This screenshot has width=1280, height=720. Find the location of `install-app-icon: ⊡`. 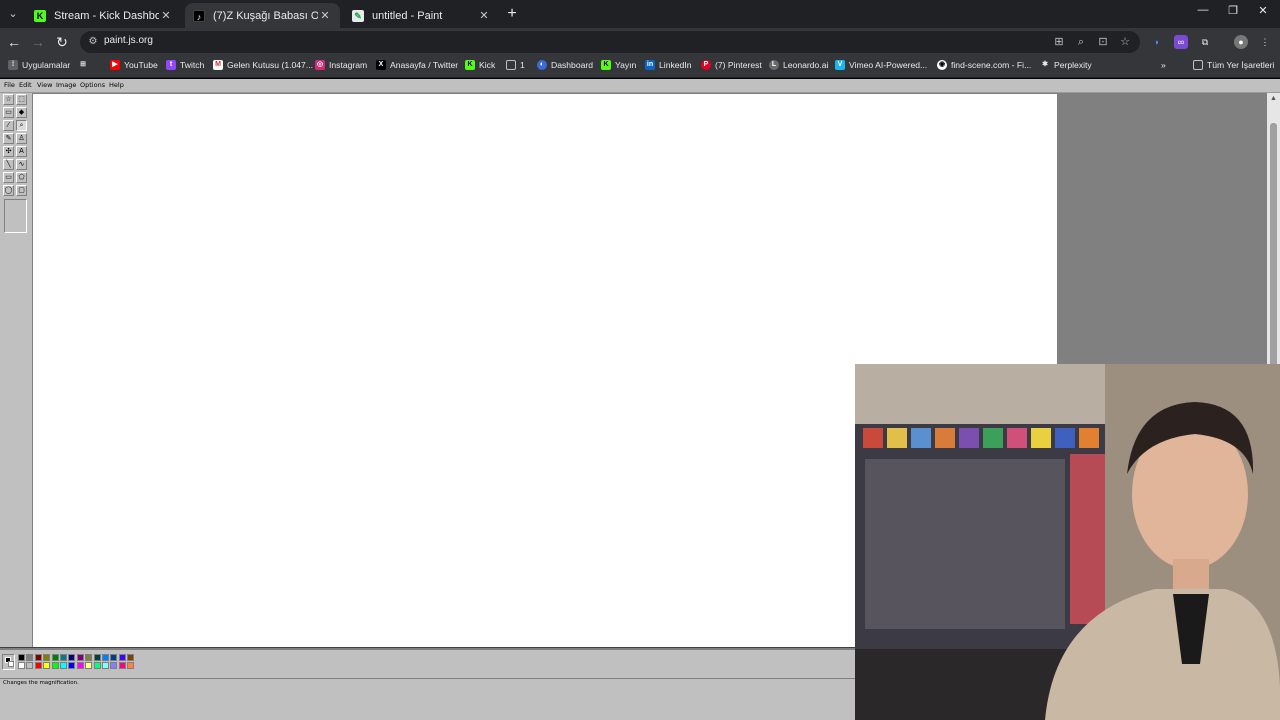

install-app-icon: ⊡ is located at coordinates (1103, 42).